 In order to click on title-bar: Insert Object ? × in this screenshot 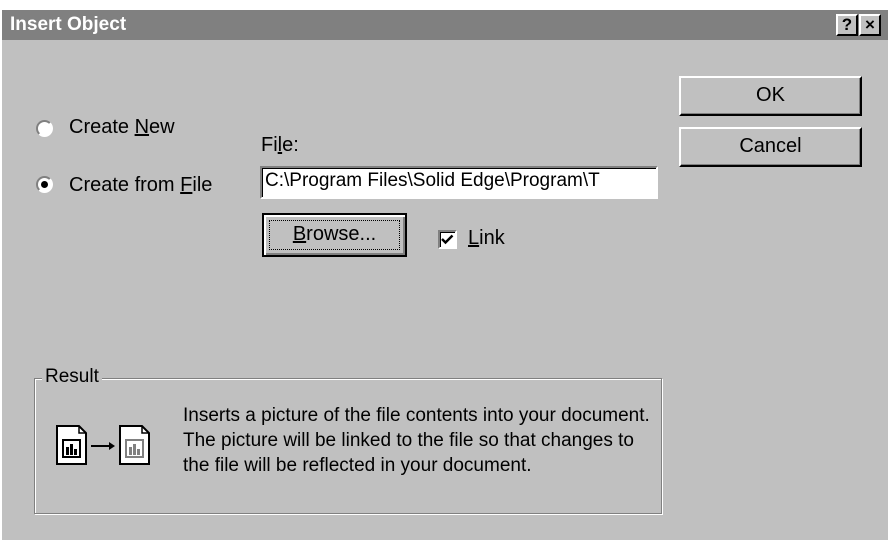, I will do `click(445, 25)`.